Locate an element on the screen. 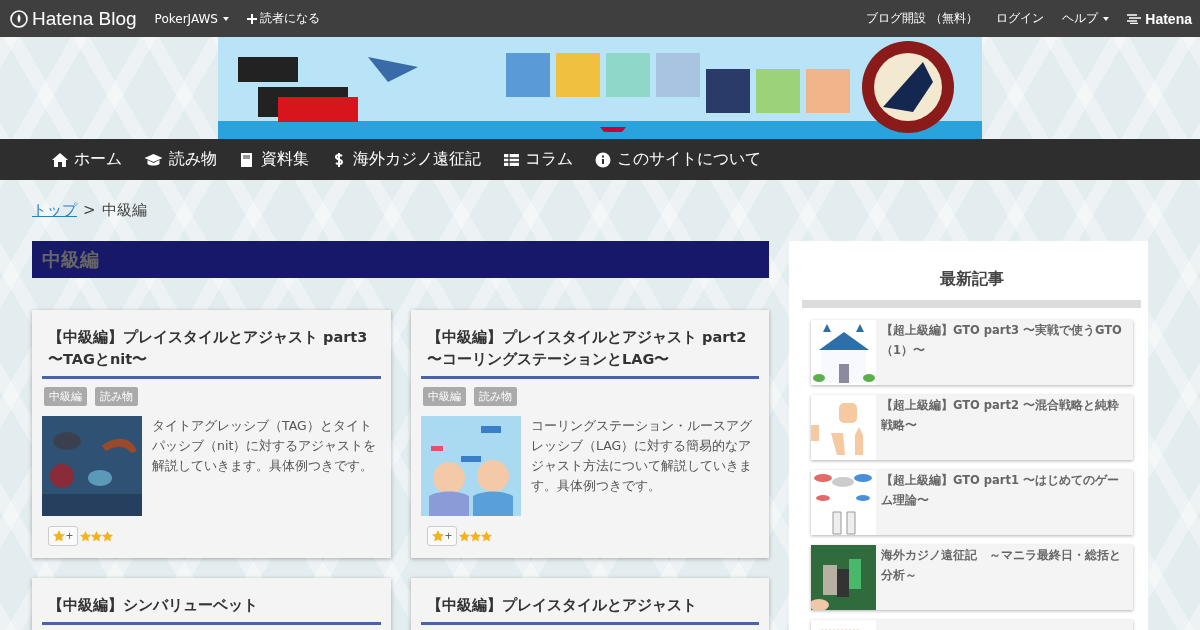  nav-link: コラム is located at coordinates (538, 159).